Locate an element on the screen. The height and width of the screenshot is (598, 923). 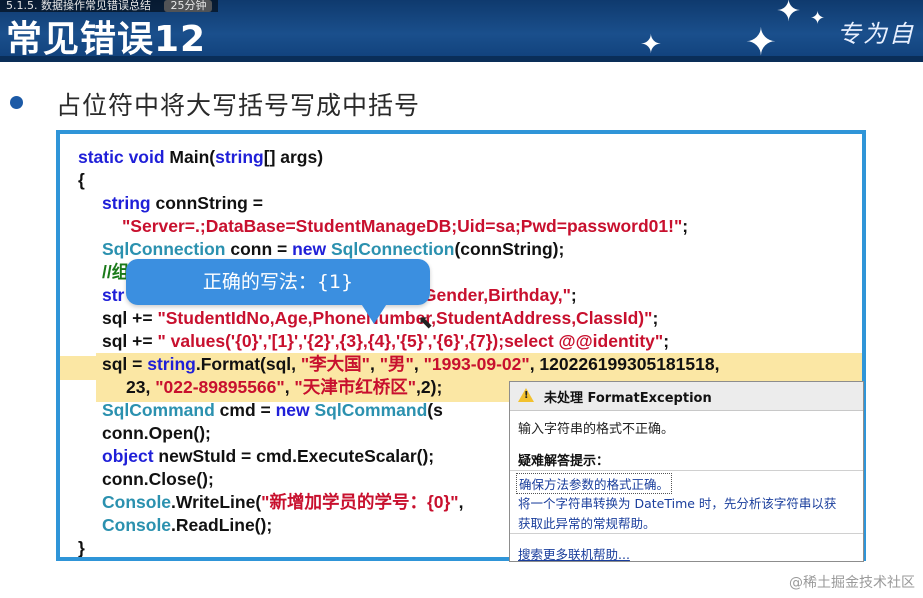
code-line: Console.ReadLine(); is located at coordinates (187, 525).